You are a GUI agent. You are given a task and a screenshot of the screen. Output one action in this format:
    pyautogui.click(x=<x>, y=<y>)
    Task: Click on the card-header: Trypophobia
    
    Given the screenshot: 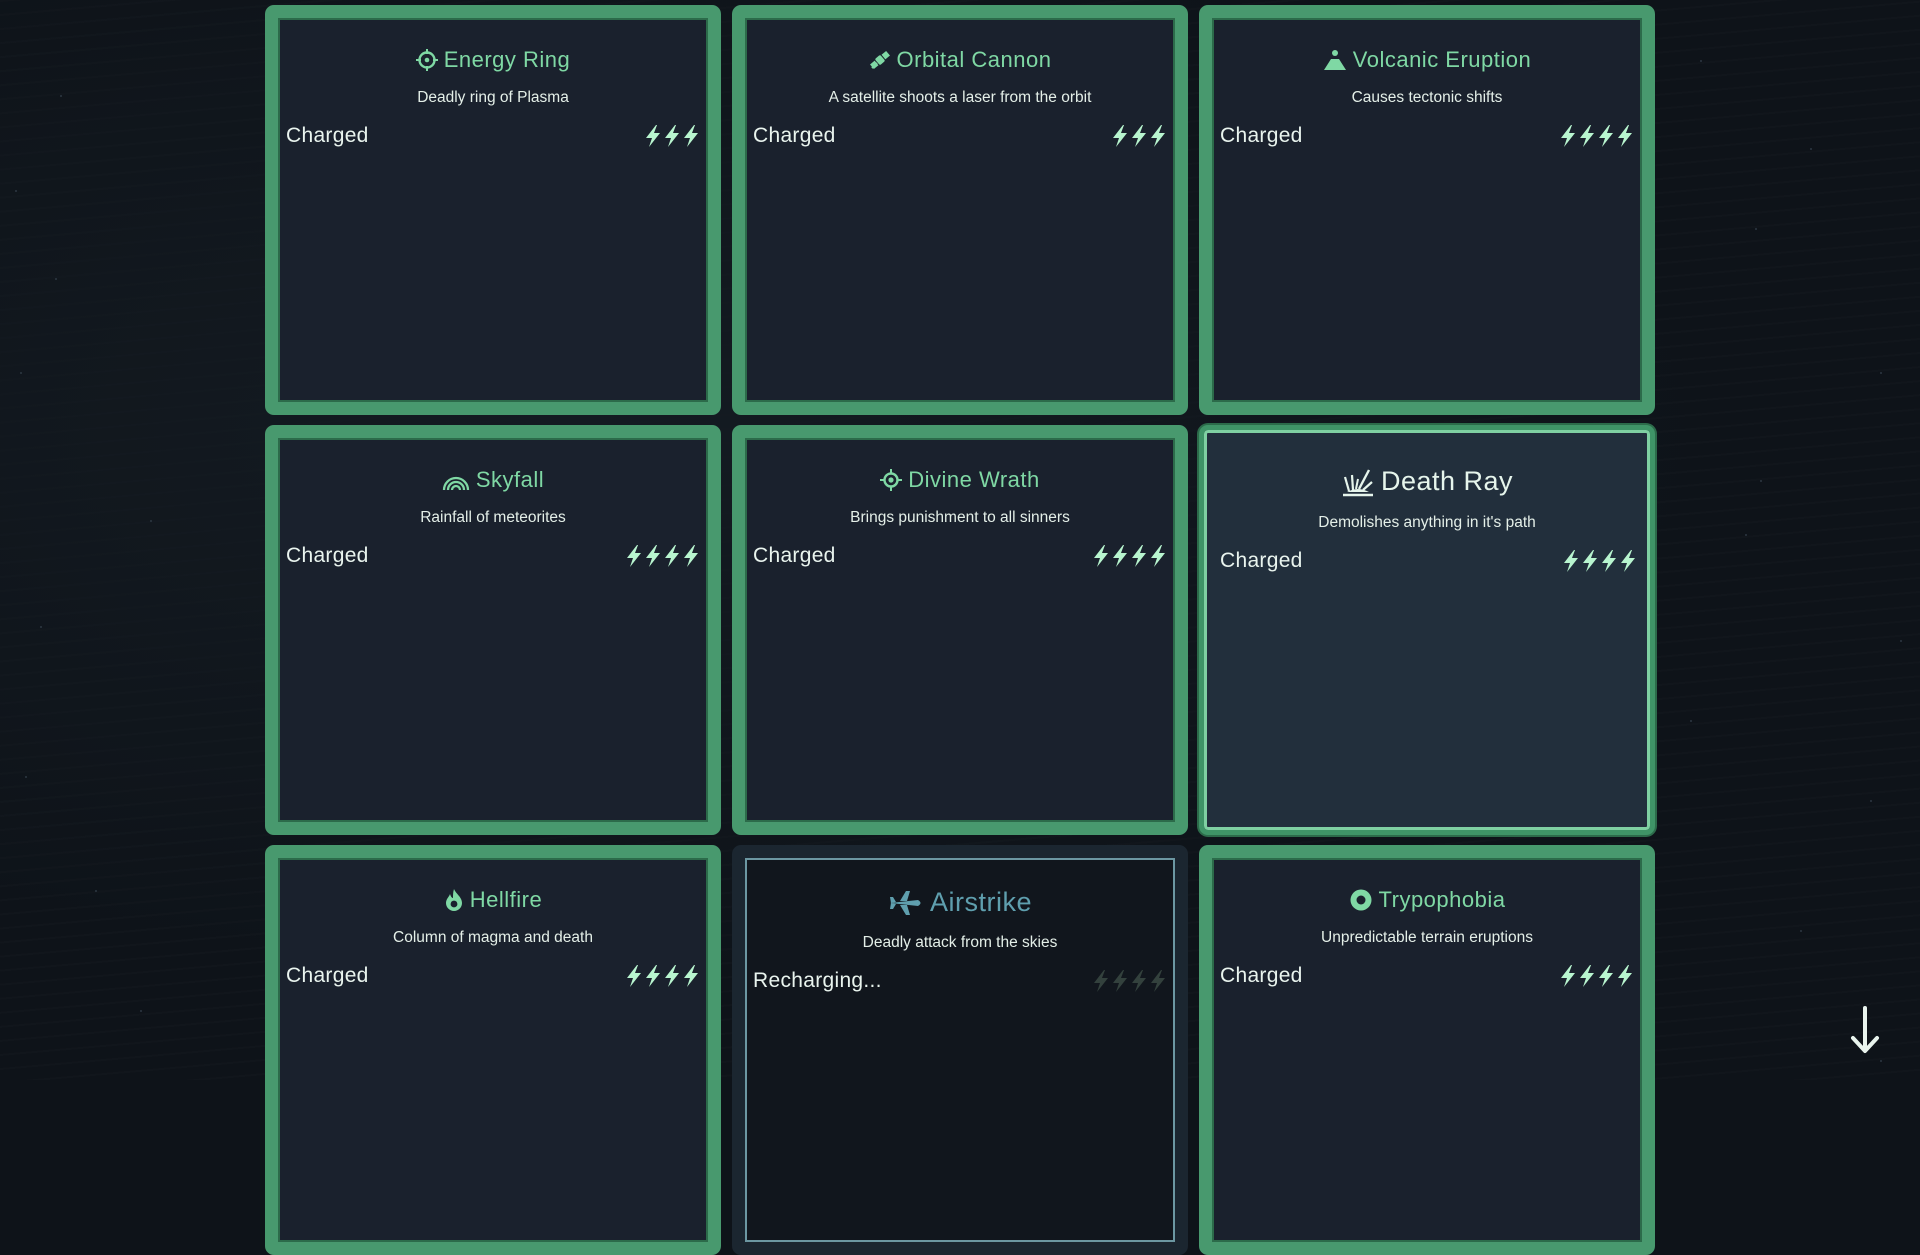 What is the action you would take?
    pyautogui.click(x=1427, y=900)
    